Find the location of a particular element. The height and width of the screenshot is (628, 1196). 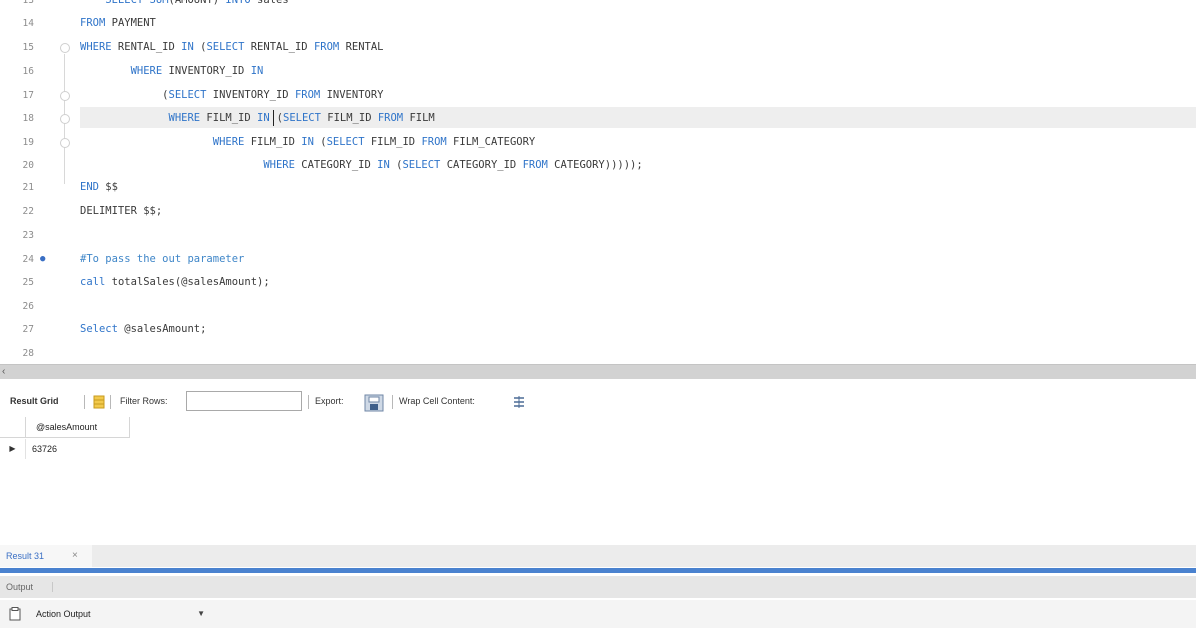

sql-token: (AMOUNT) is located at coordinates (197, 3).